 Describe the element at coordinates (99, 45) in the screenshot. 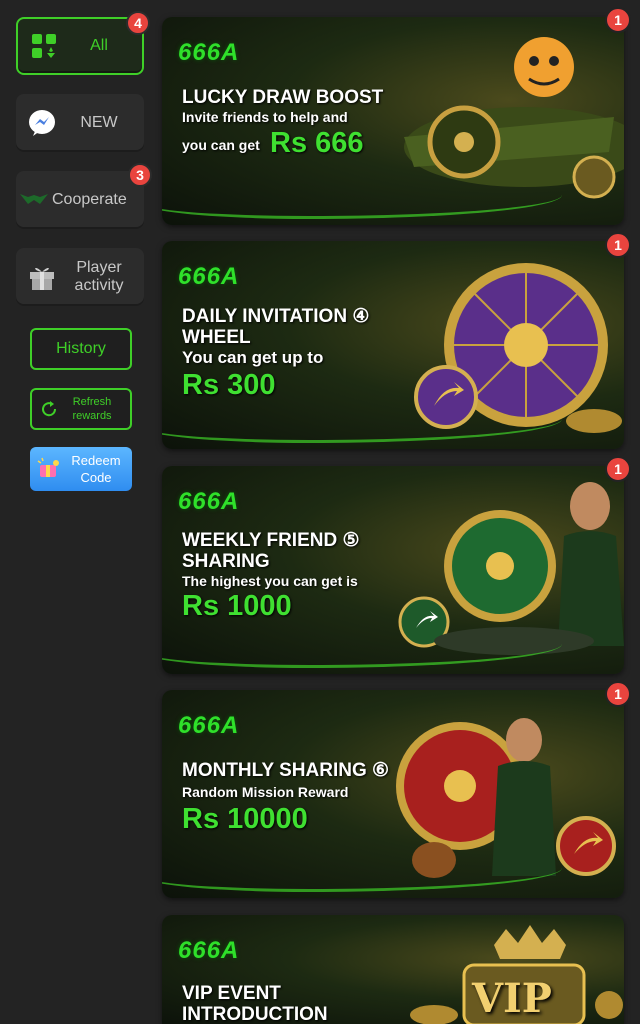

I see `sidebar-item-label: All` at that location.